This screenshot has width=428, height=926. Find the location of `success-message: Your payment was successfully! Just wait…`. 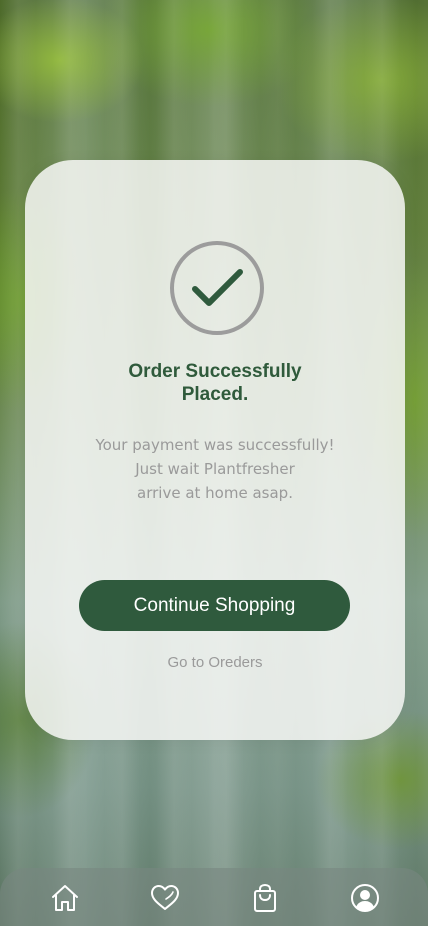

success-message: Your payment was successfully! Just wait… is located at coordinates (215, 469).